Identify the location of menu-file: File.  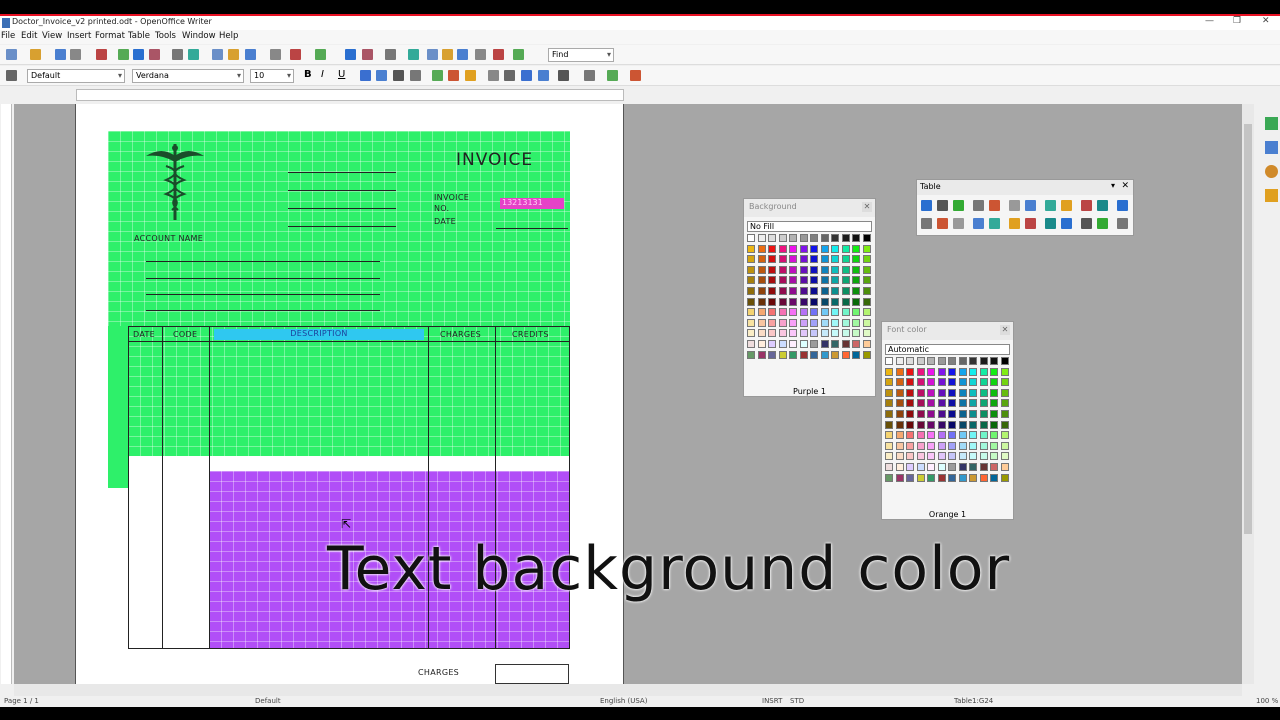
(8, 36).